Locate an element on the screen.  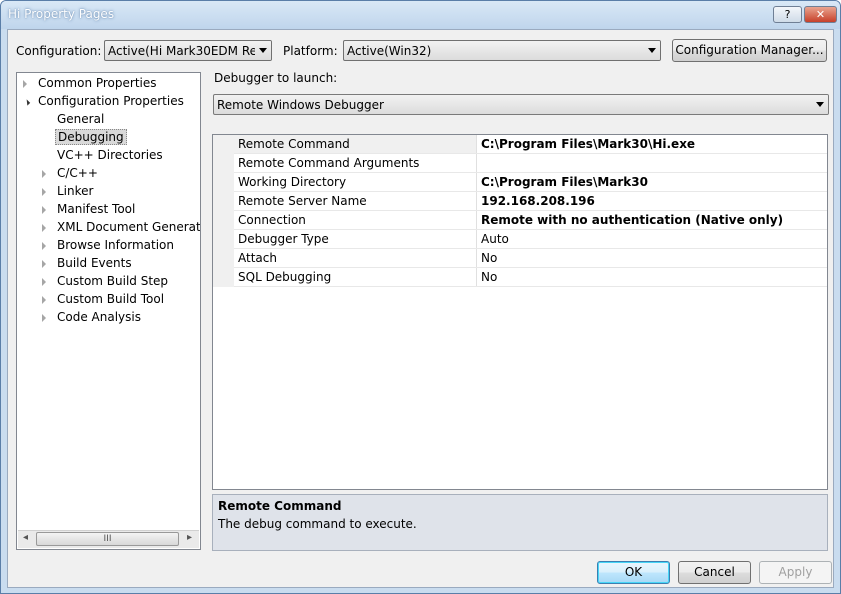
property-name: Remote Command is located at coordinates (355, 144).